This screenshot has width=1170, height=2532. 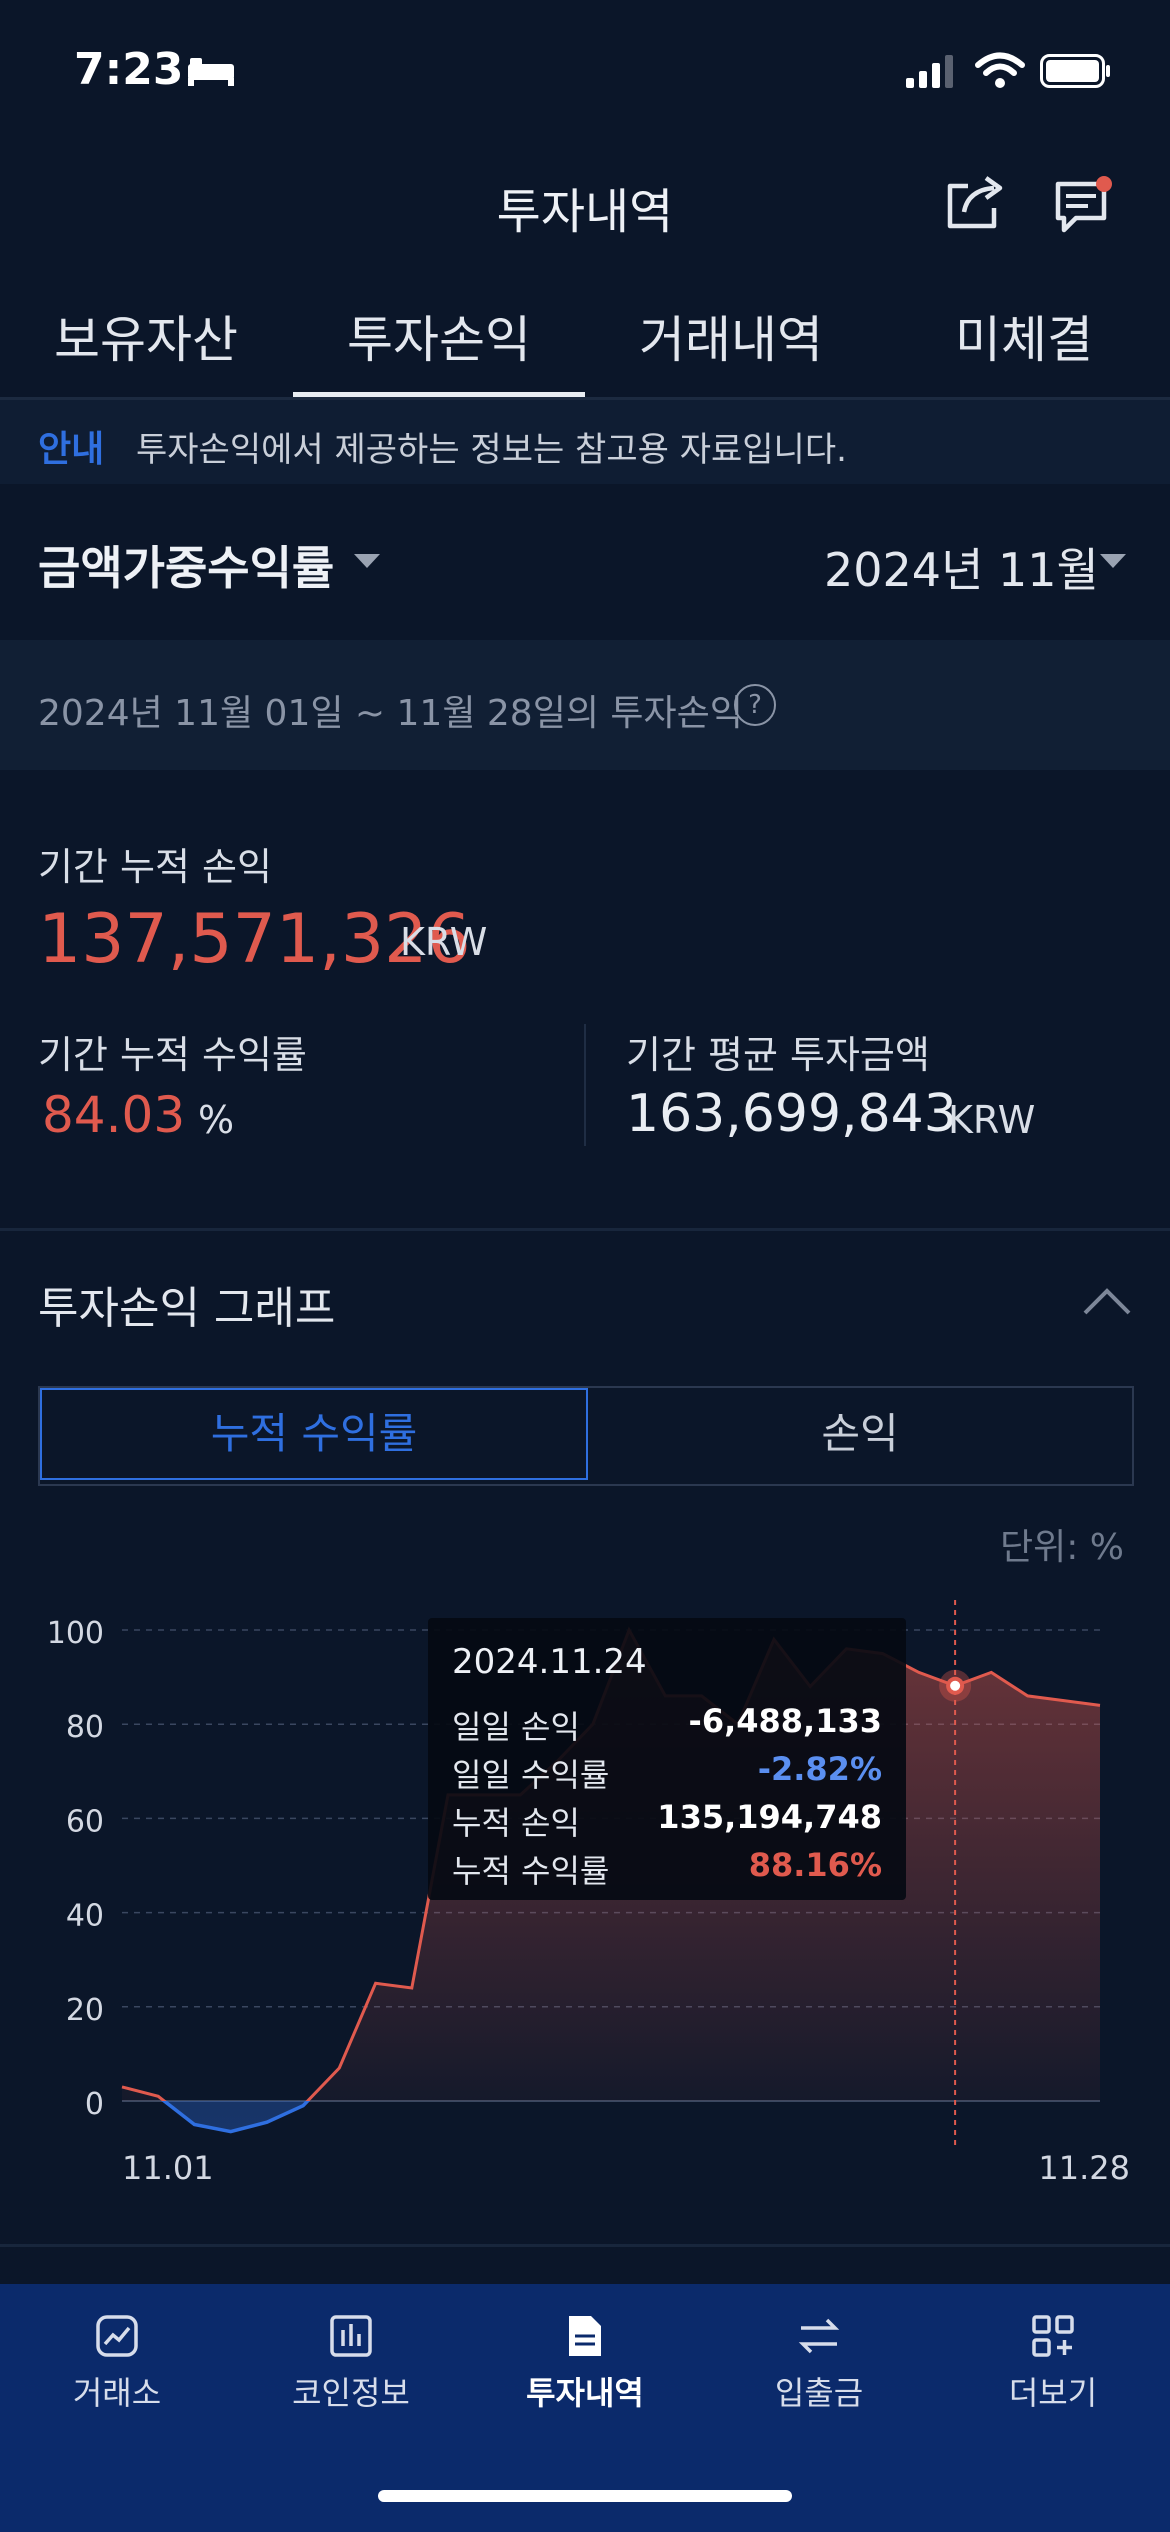 I want to click on nav-label: 더보기, so click(x=1053, y=2393).